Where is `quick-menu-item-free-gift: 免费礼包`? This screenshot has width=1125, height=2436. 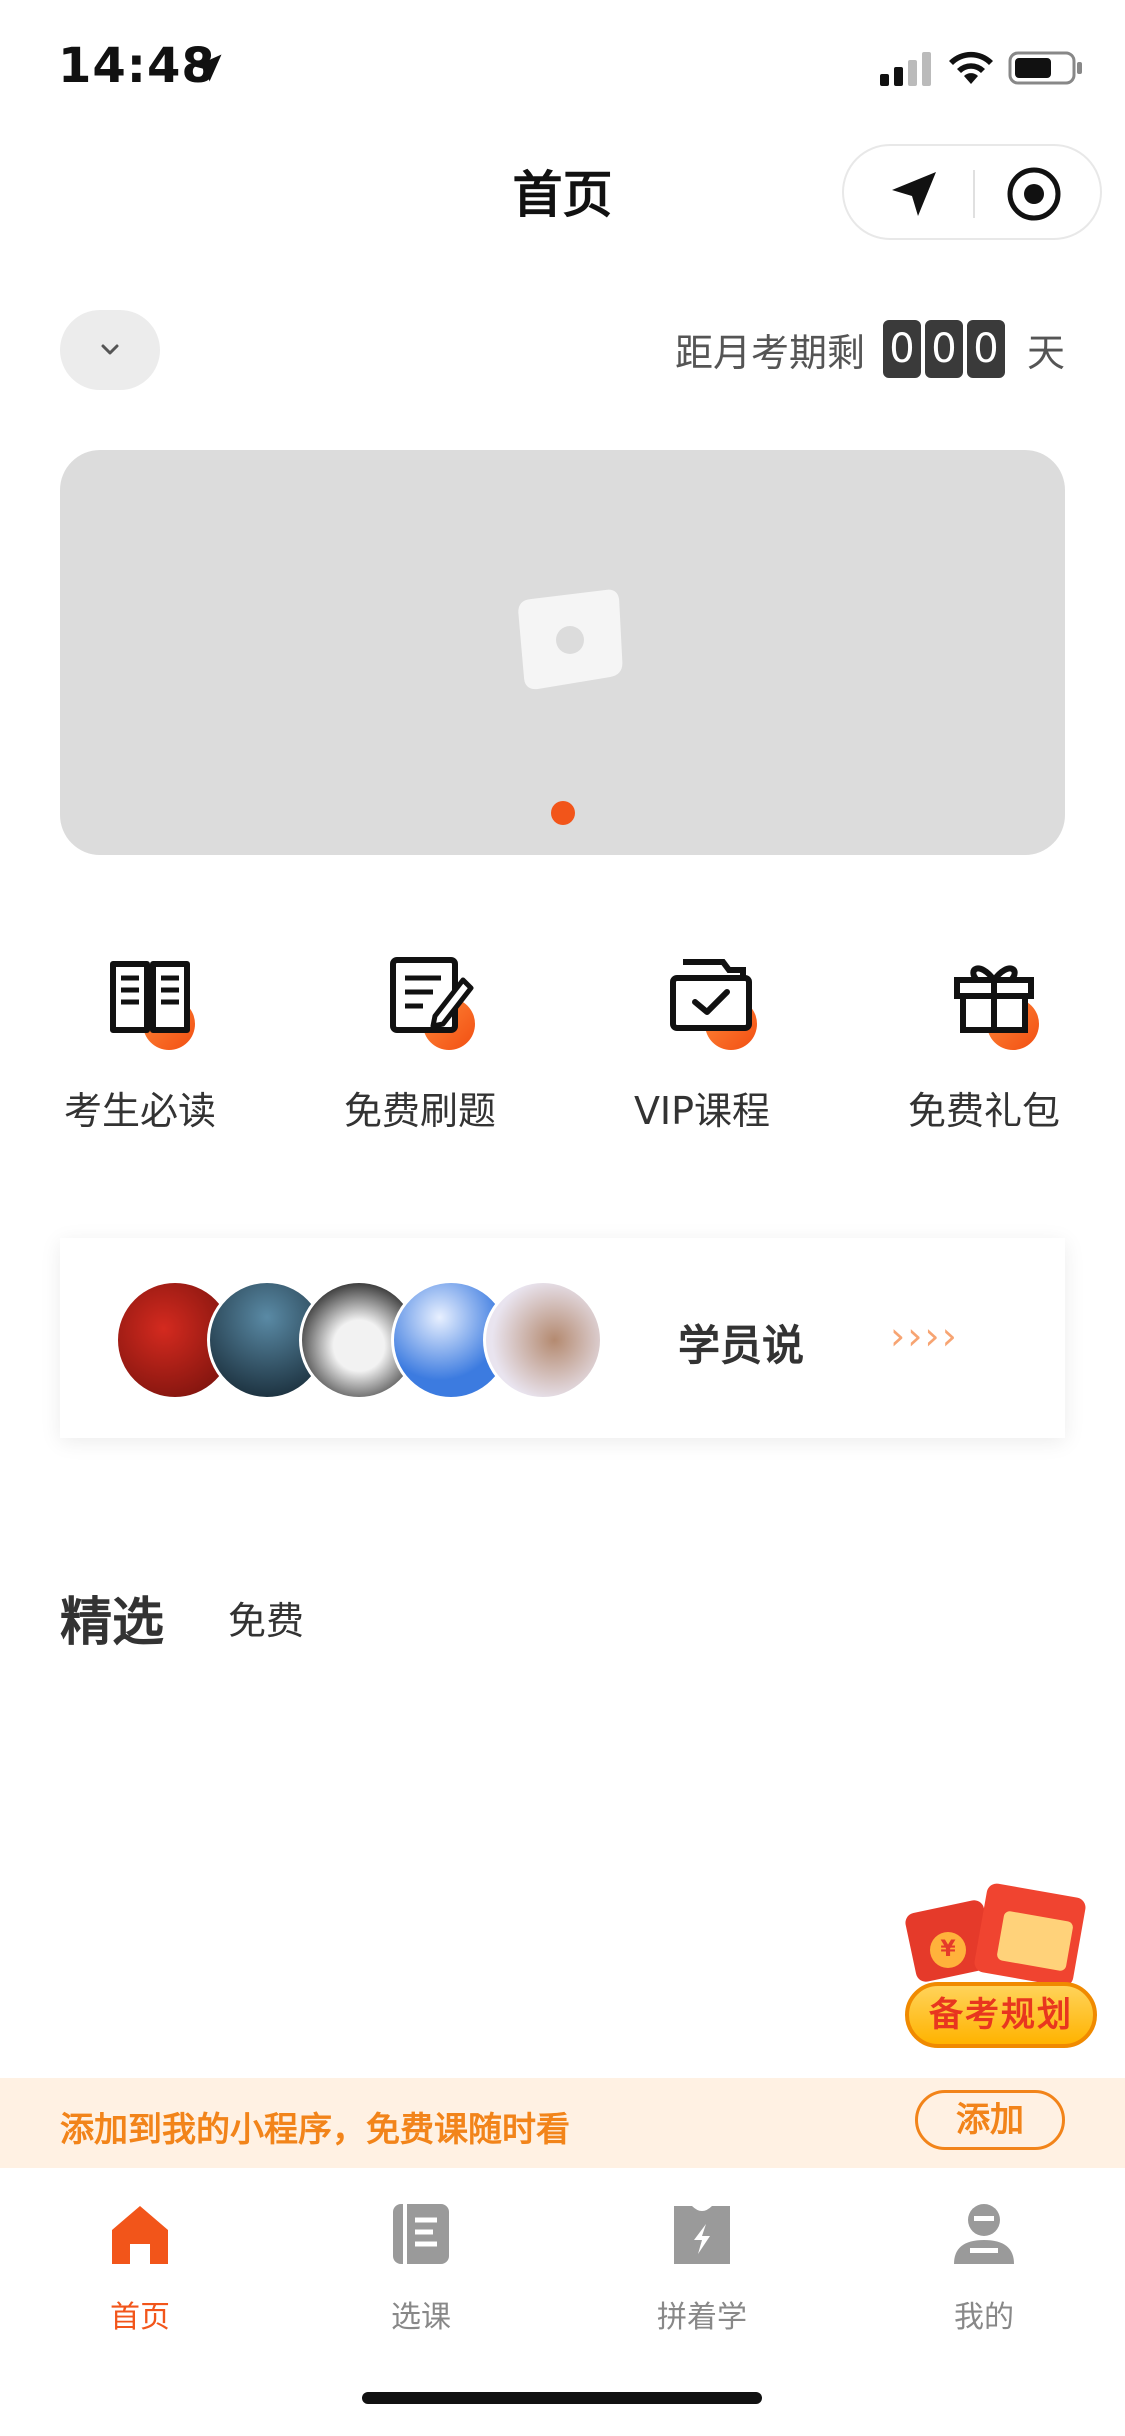 quick-menu-item-free-gift: 免费礼包 is located at coordinates (984, 1045).